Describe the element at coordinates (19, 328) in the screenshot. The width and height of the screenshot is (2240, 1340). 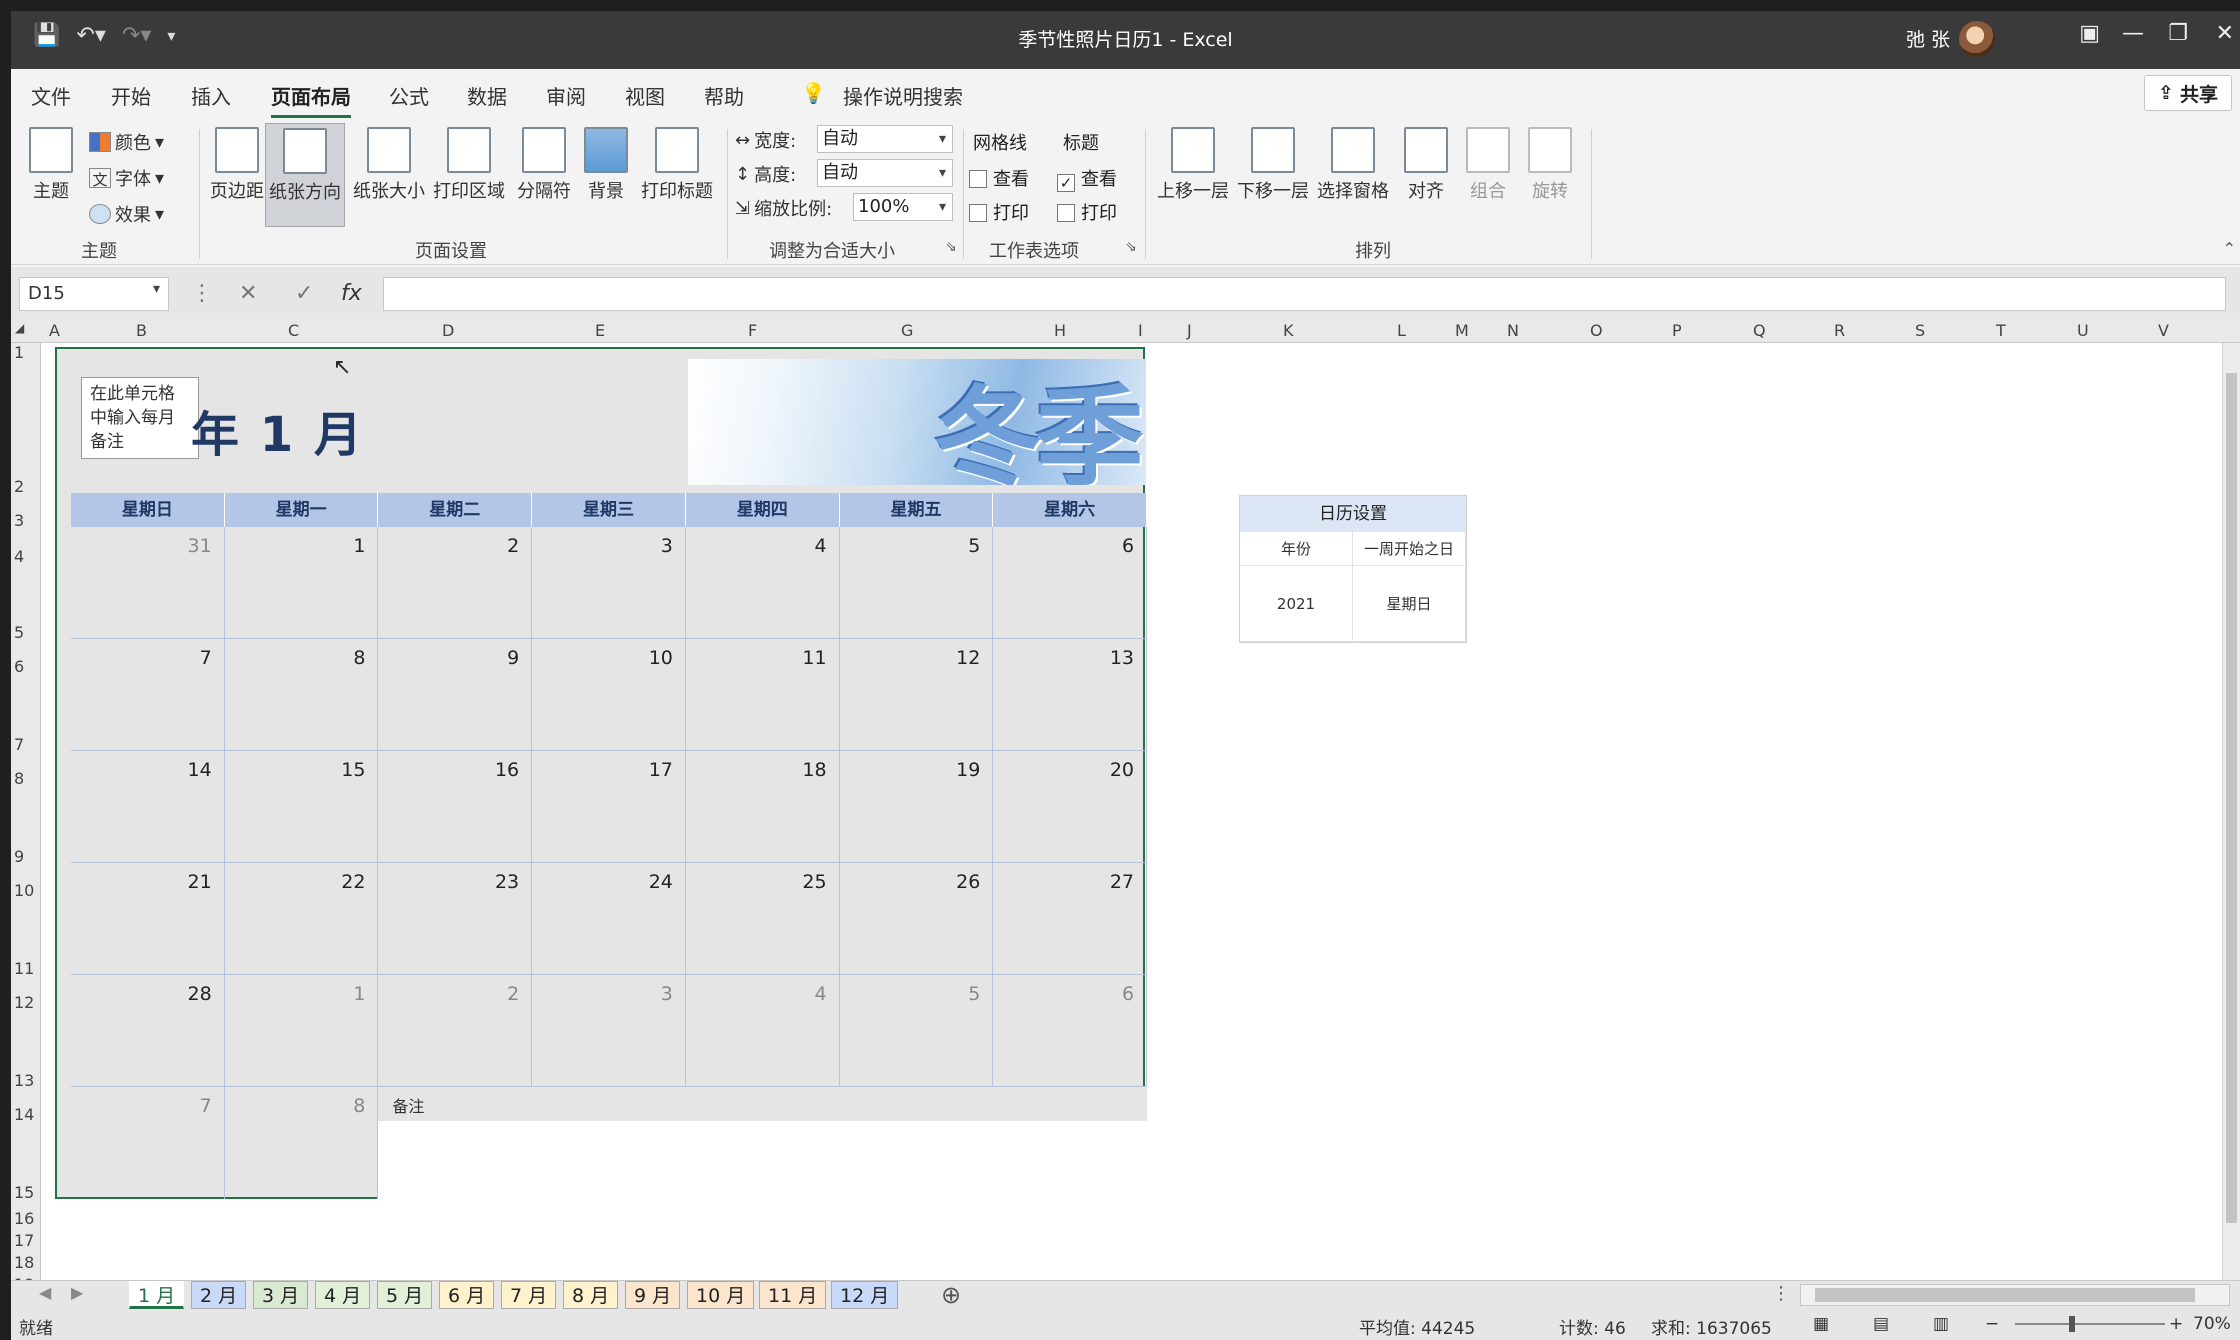
I see `select-all-icon: ◢` at that location.